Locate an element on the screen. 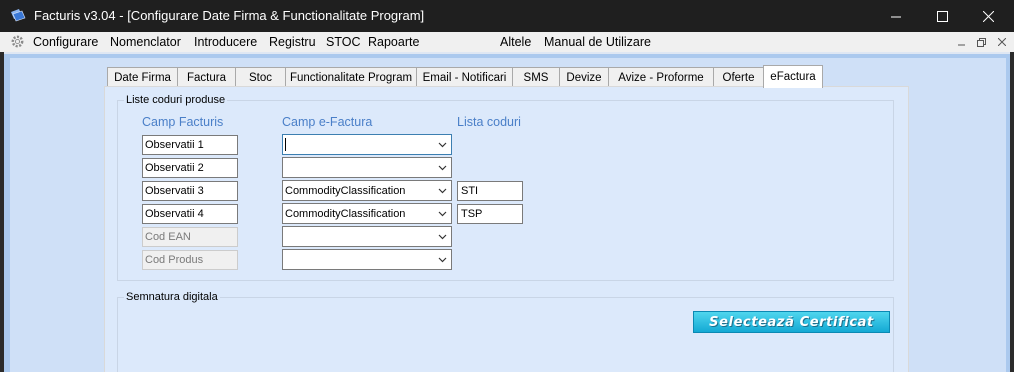 This screenshot has height=372, width=1014. camp-facturis-field: Observatii 3 is located at coordinates (190, 191).